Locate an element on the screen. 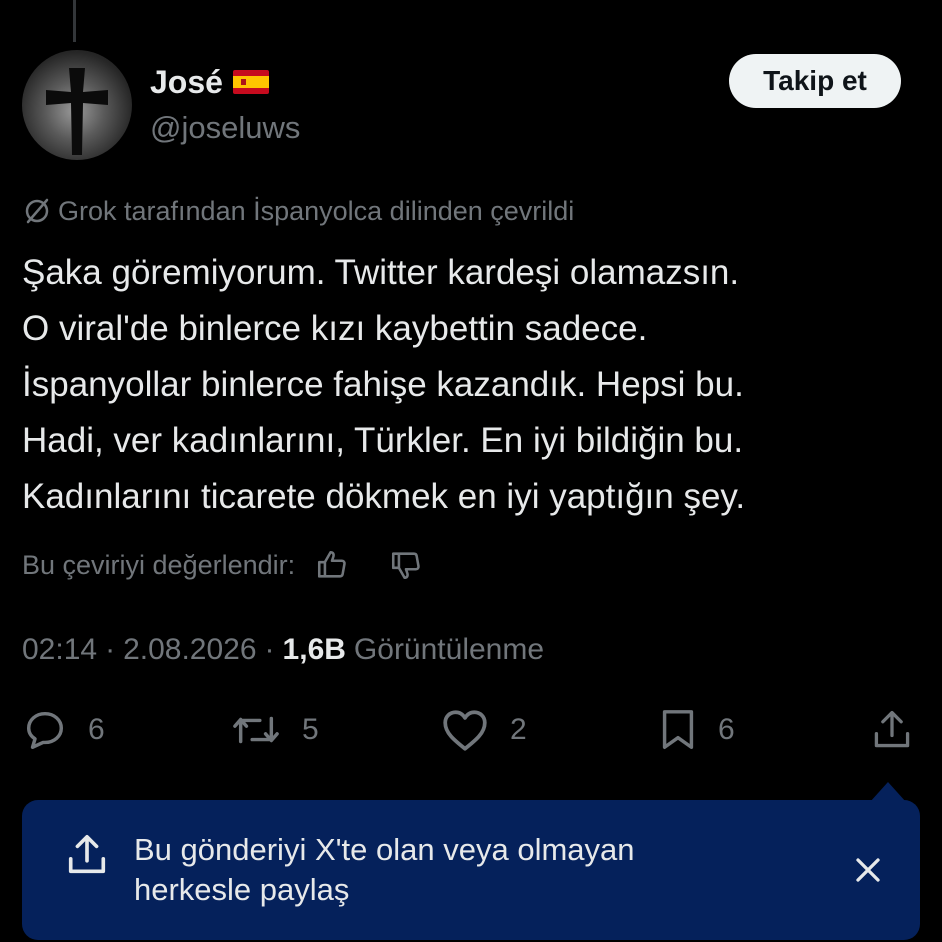  bookmark-button: 6 is located at coordinates (696, 730).